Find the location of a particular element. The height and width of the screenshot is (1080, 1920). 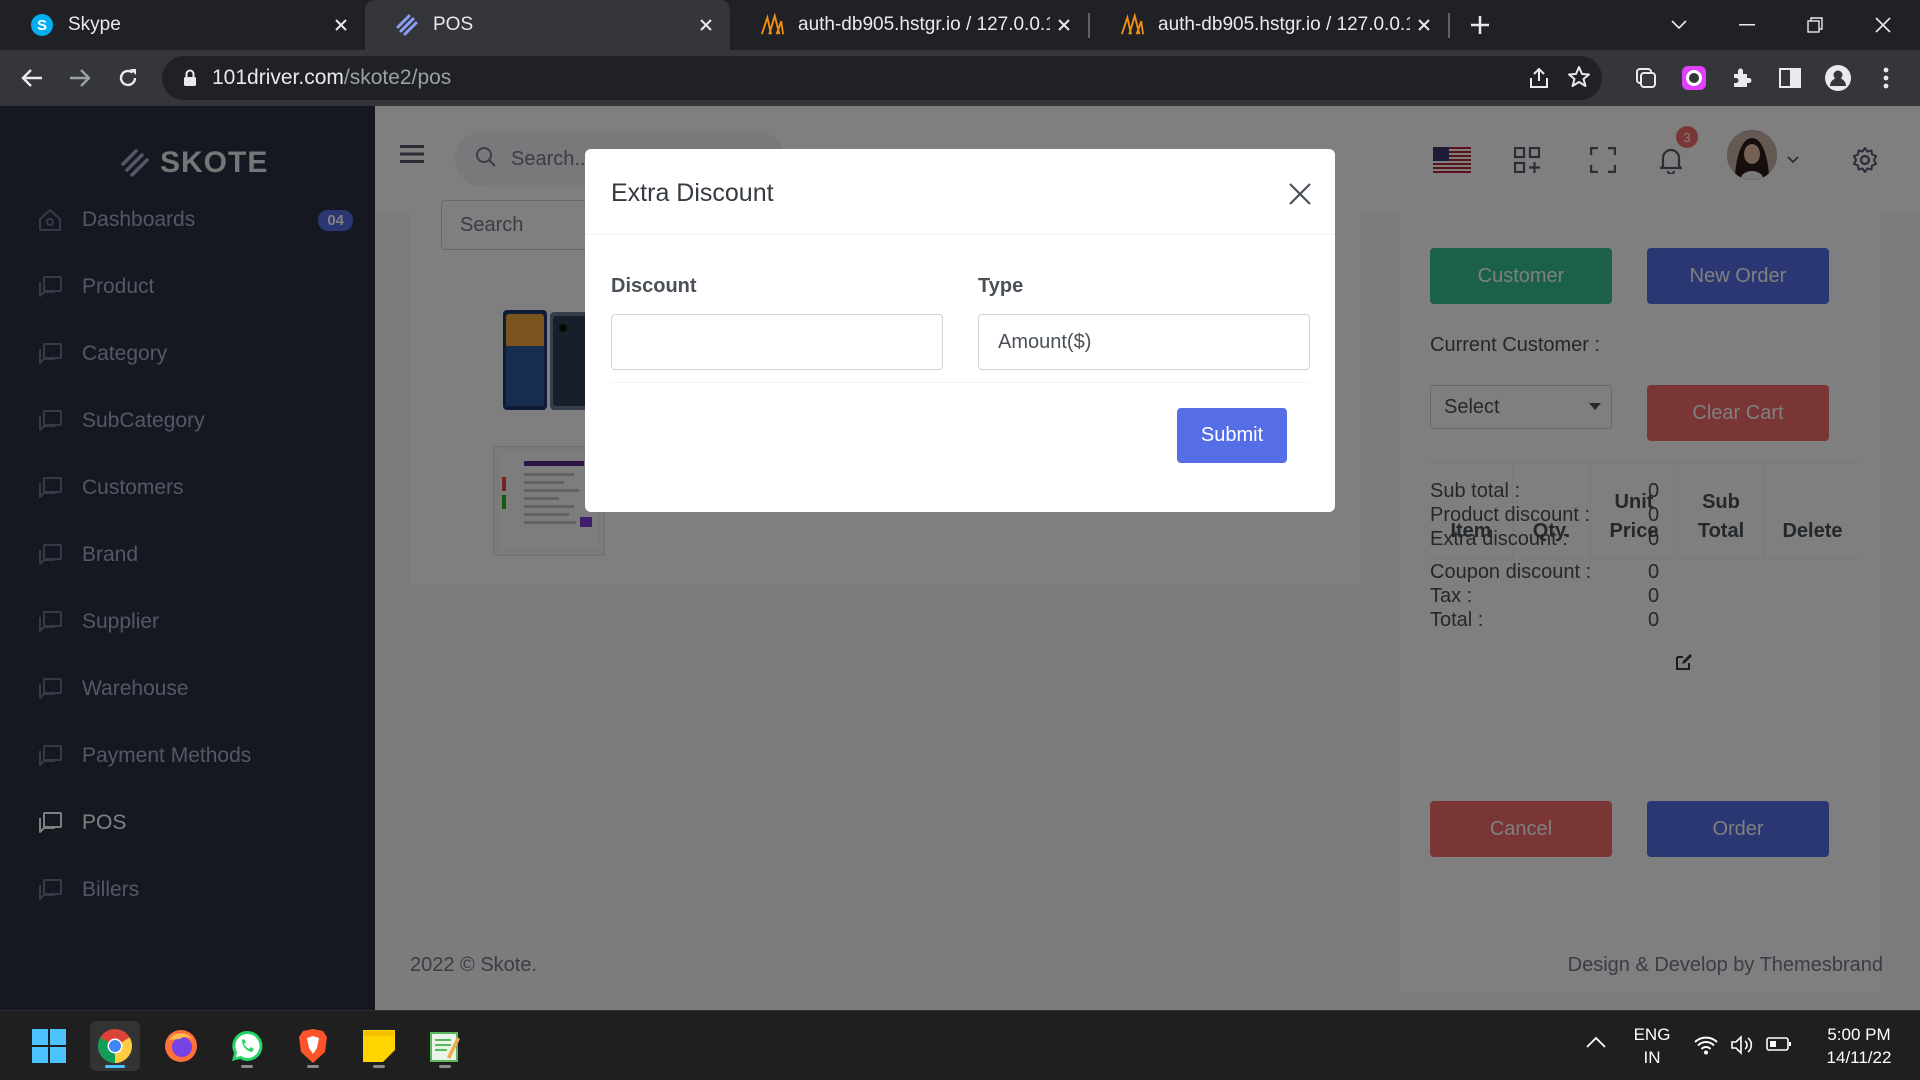

address-bar: 101driver.com/skote2/pos is located at coordinates (882, 78).